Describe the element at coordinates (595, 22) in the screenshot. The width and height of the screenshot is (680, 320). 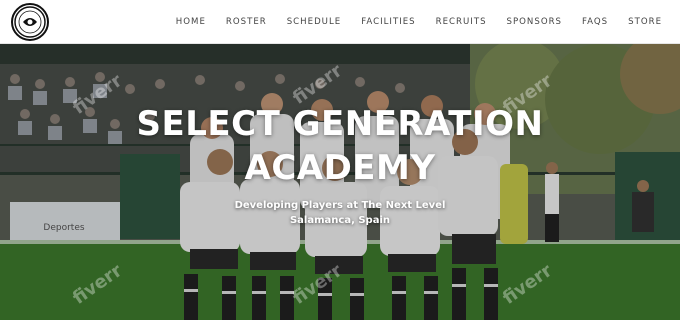
I see `nav-faqs: FAQS` at that location.